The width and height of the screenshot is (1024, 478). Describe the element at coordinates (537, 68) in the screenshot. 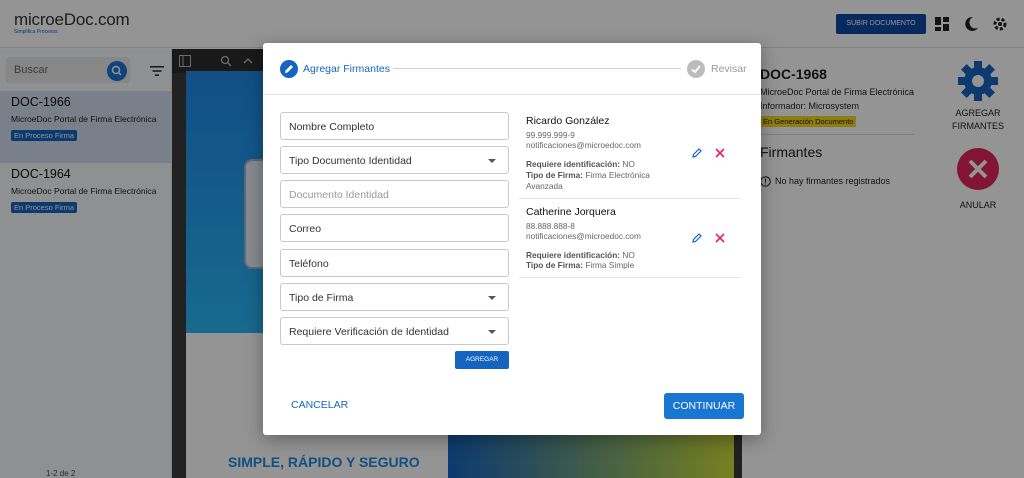

I see `stepper-connector` at that location.